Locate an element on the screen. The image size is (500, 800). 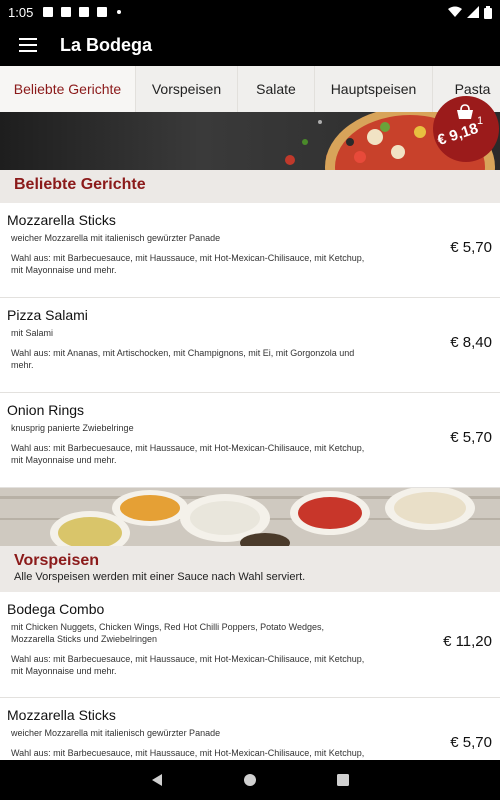
item-description: knusprig panierte Zwiebelringe is located at coordinates (72, 428).